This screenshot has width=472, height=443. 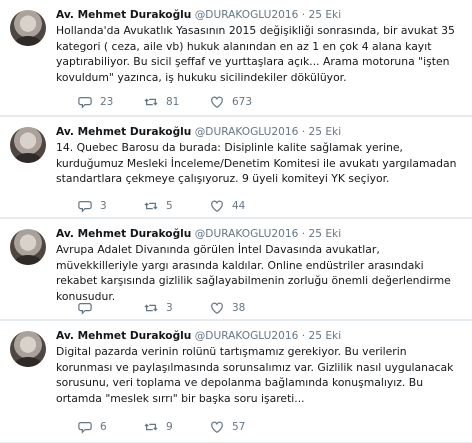 I want to click on retweet-button: 3, so click(x=158, y=308).